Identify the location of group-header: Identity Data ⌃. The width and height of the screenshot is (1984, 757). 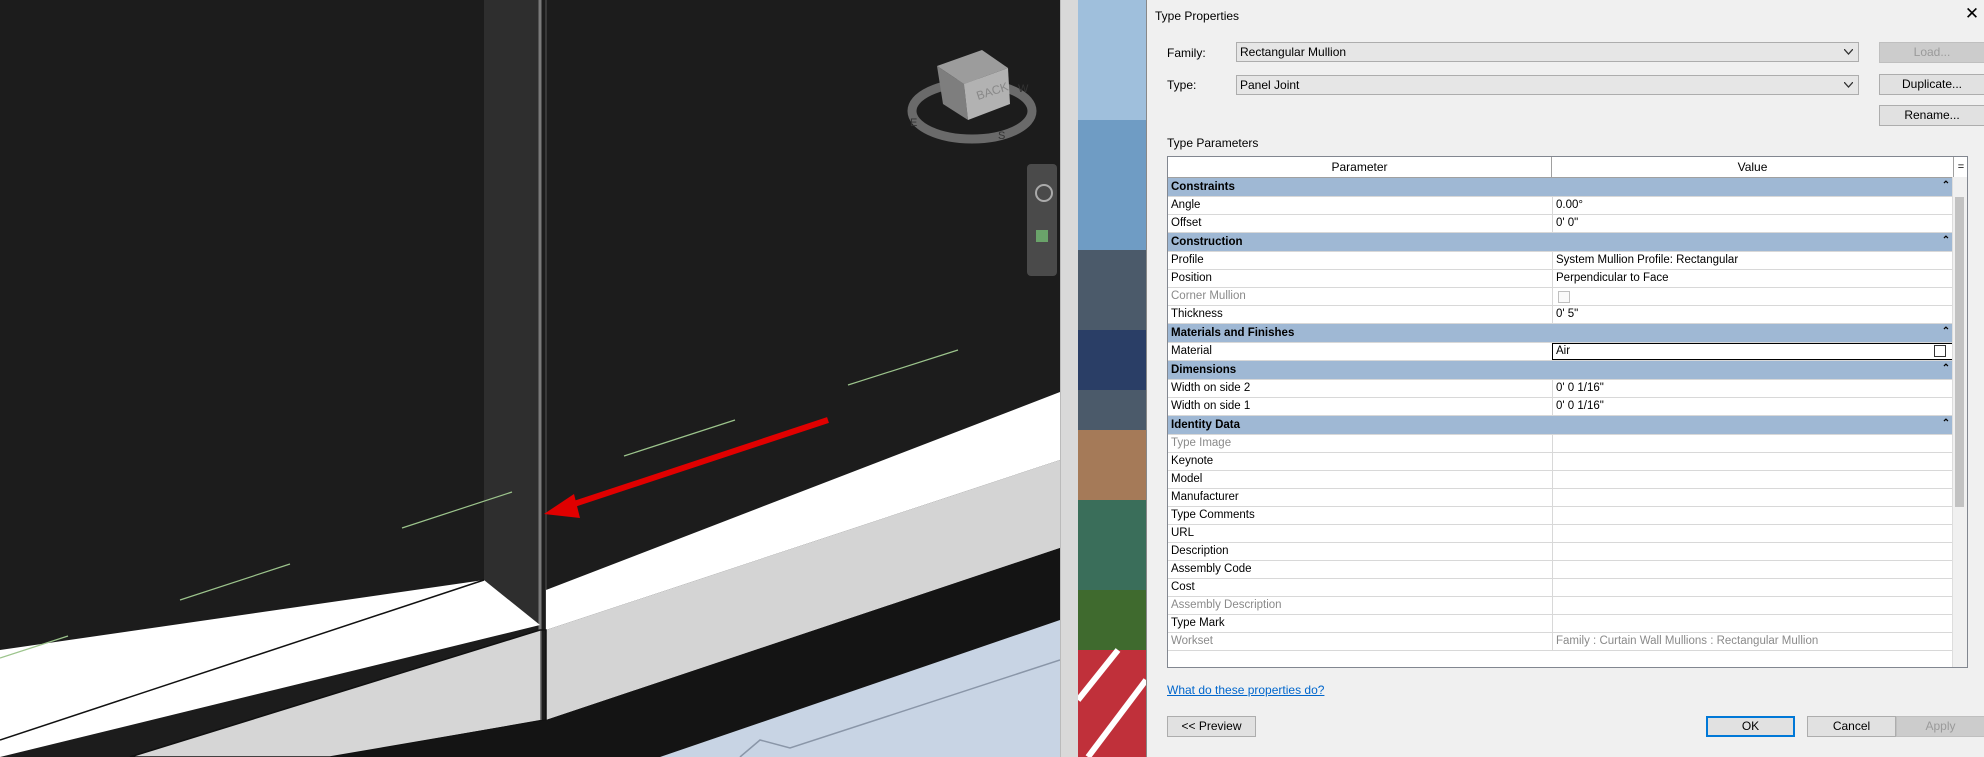
(1561, 425).